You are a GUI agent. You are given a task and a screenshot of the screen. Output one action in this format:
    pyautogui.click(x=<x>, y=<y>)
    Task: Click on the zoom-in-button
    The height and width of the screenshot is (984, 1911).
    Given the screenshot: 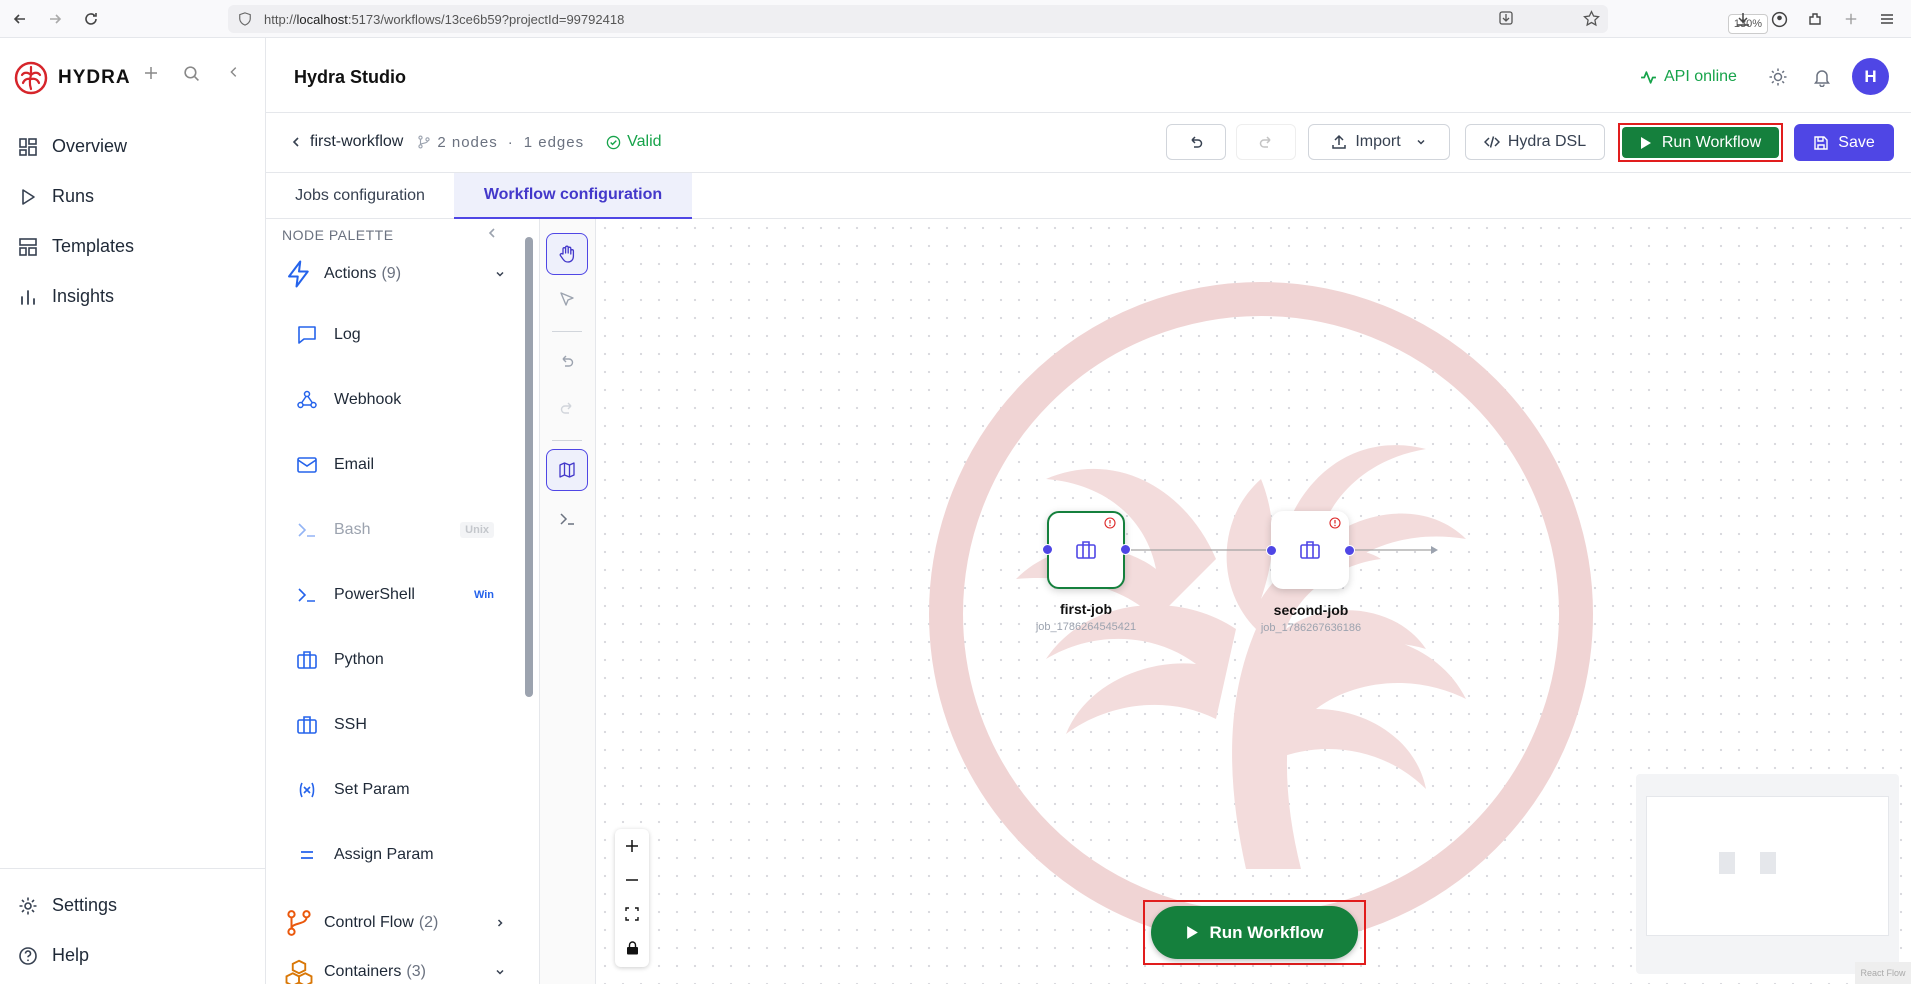 What is the action you would take?
    pyautogui.click(x=632, y=846)
    